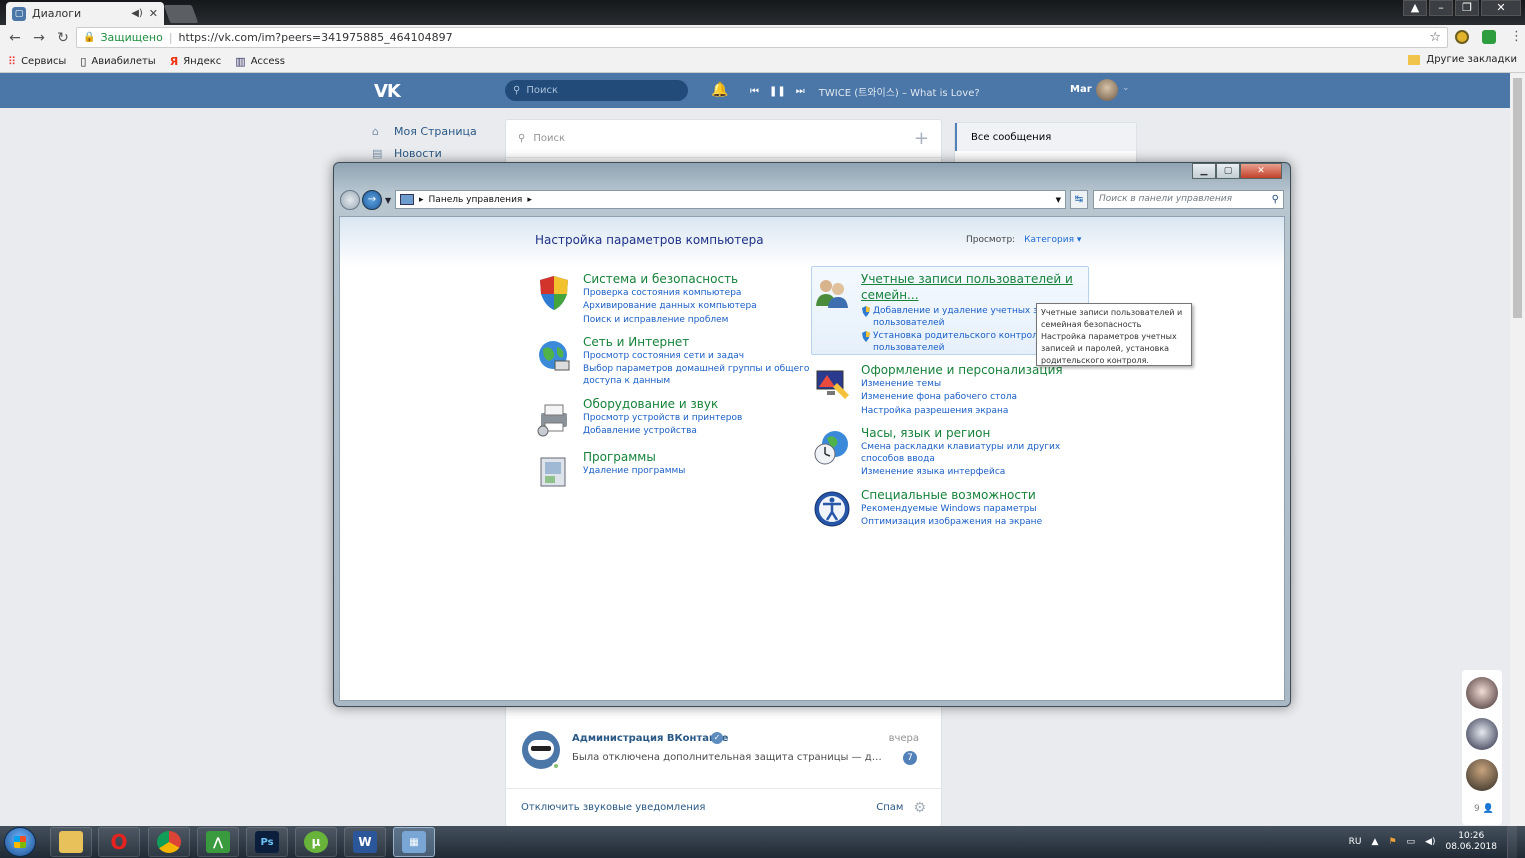 The image size is (1525, 858). Describe the element at coordinates (350, 200) in the screenshot. I see `back-button` at that location.